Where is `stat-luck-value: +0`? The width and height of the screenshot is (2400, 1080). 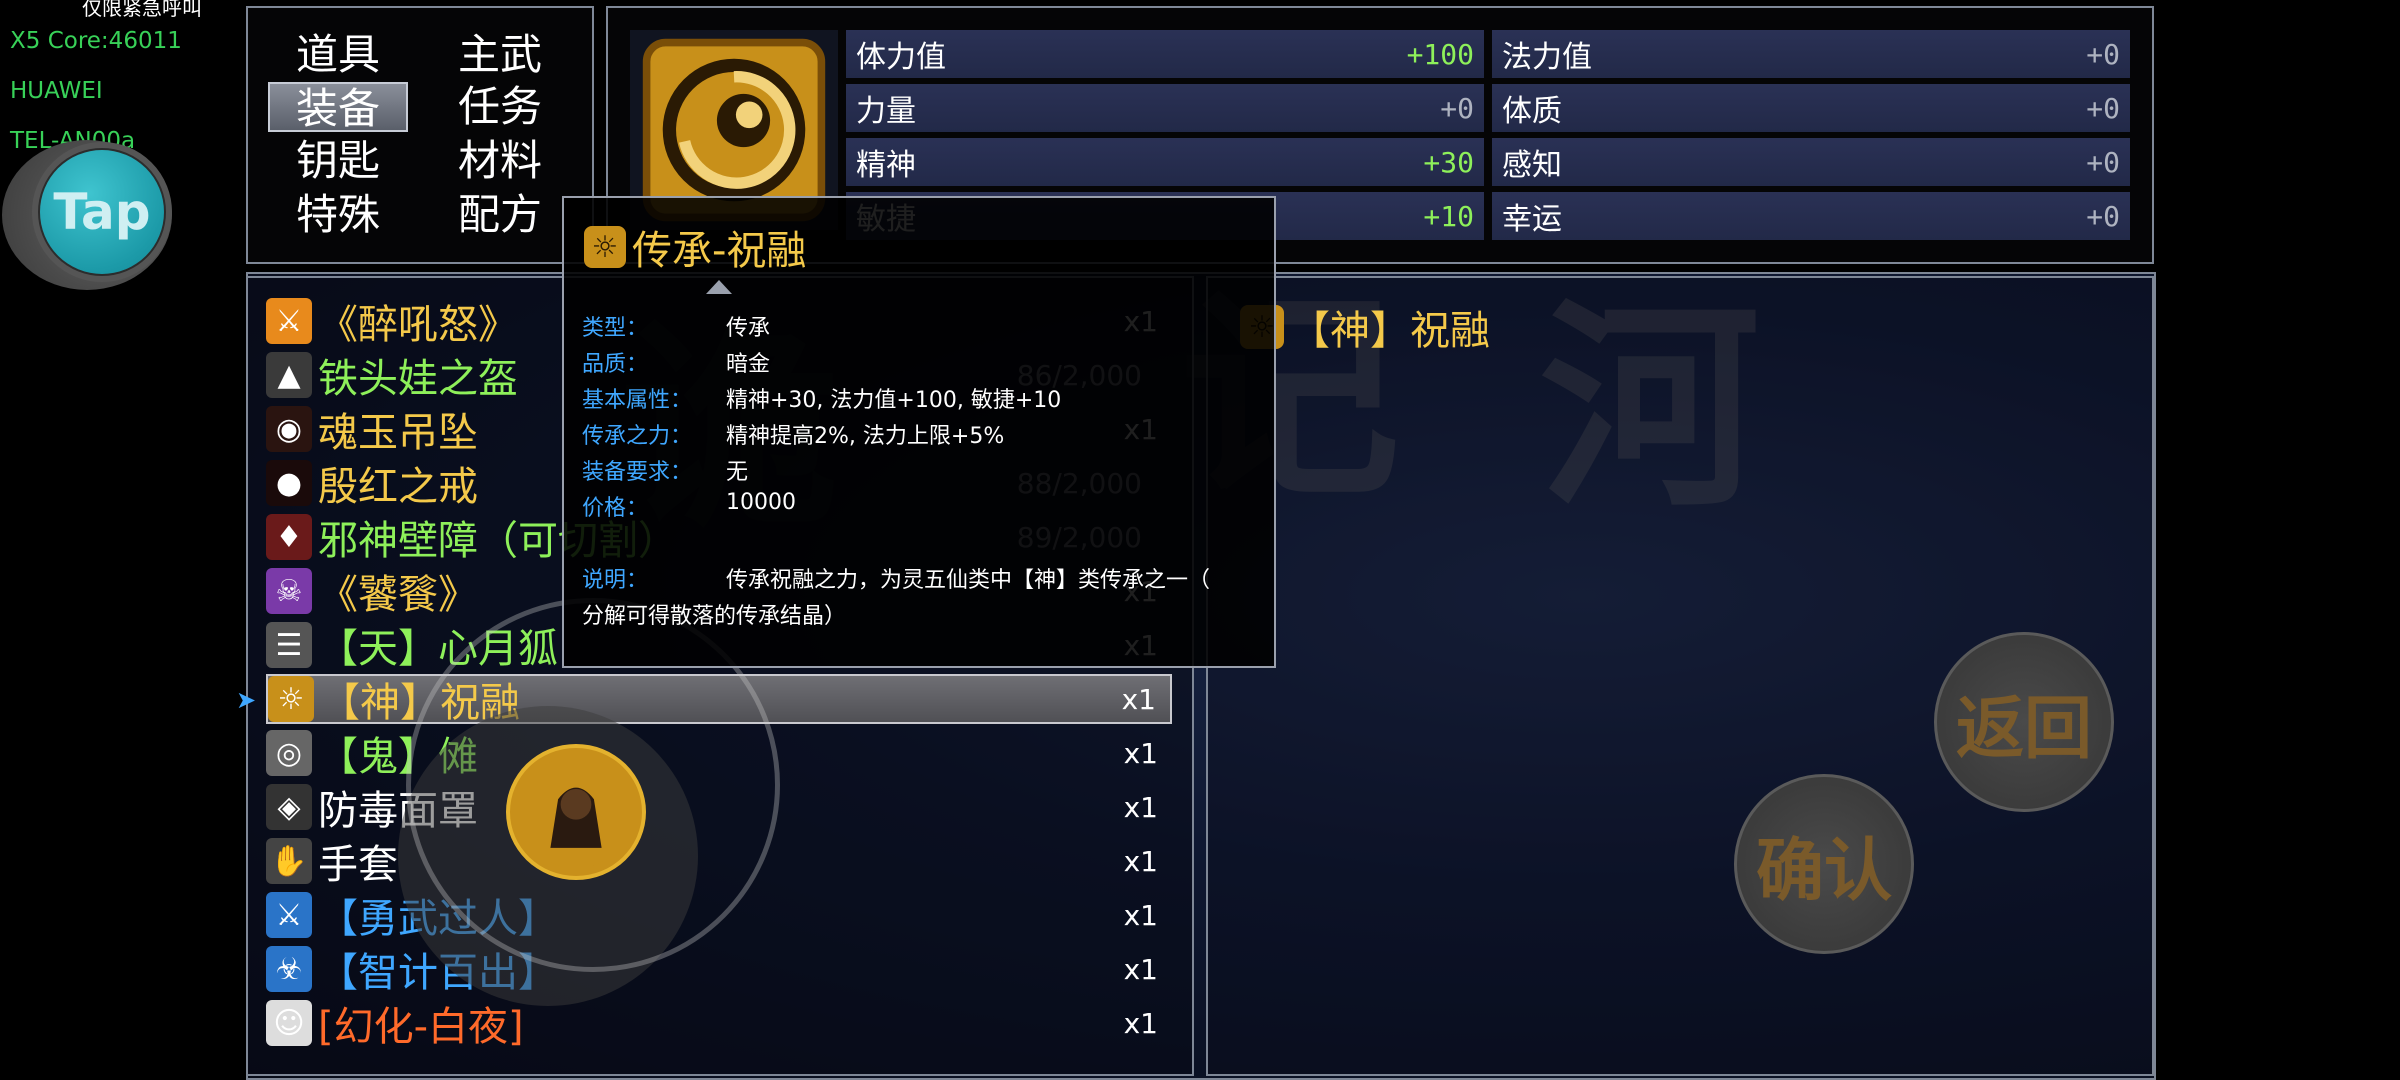 stat-luck-value: +0 is located at coordinates (2103, 216).